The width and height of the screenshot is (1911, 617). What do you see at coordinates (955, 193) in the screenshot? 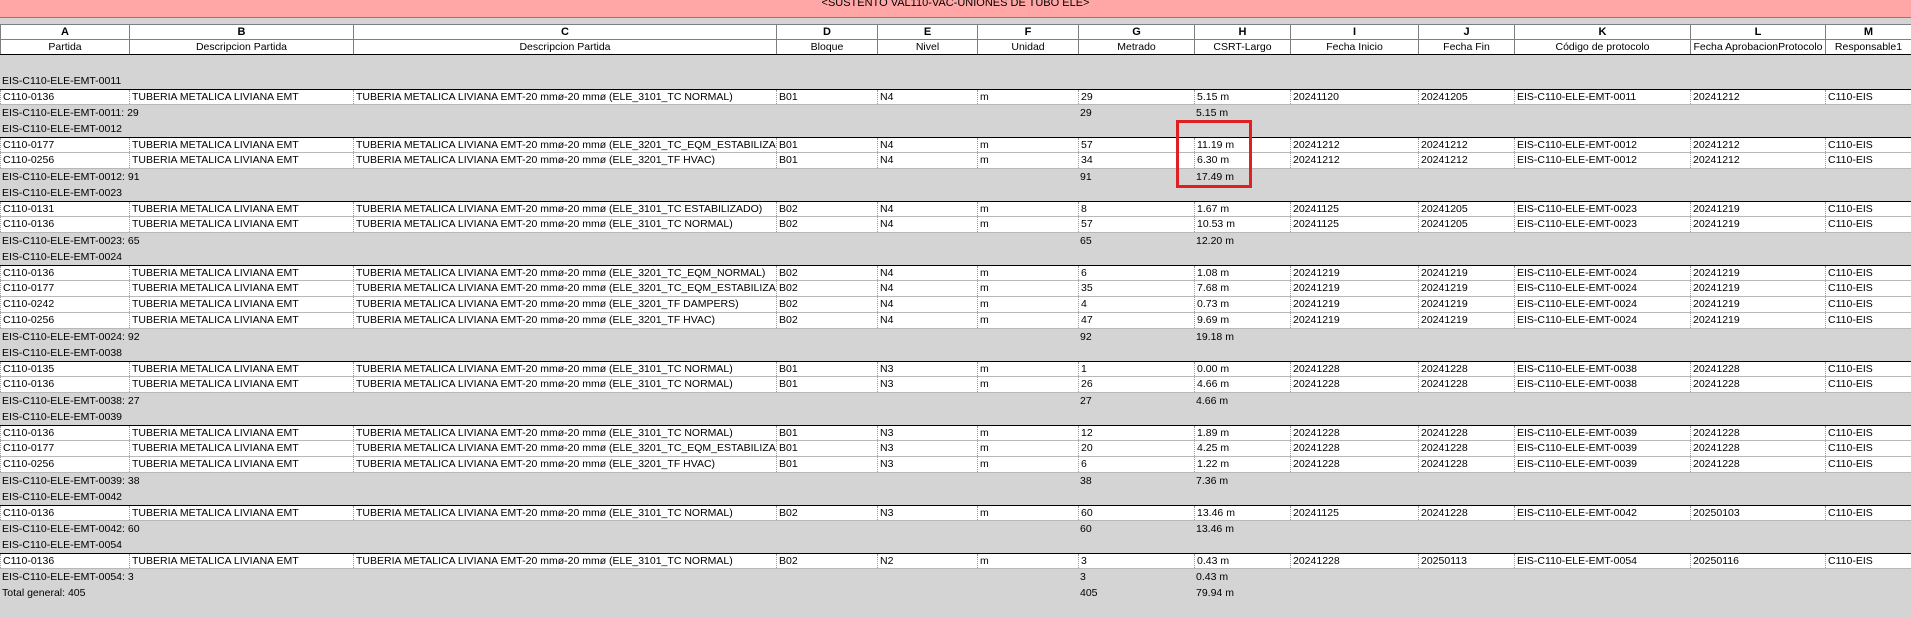
I see `group-header-row: EIS-C110-ELE-EMT-0023` at bounding box center [955, 193].